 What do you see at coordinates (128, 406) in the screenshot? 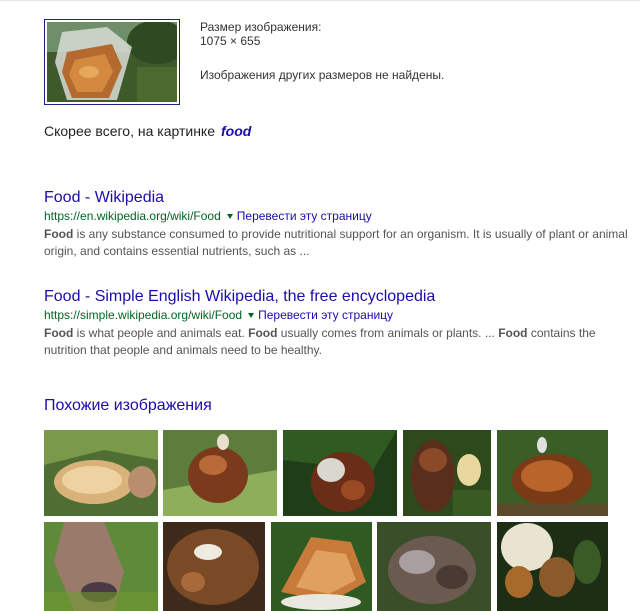
I see `similar-images-heading: Похожие изображения` at bounding box center [128, 406].